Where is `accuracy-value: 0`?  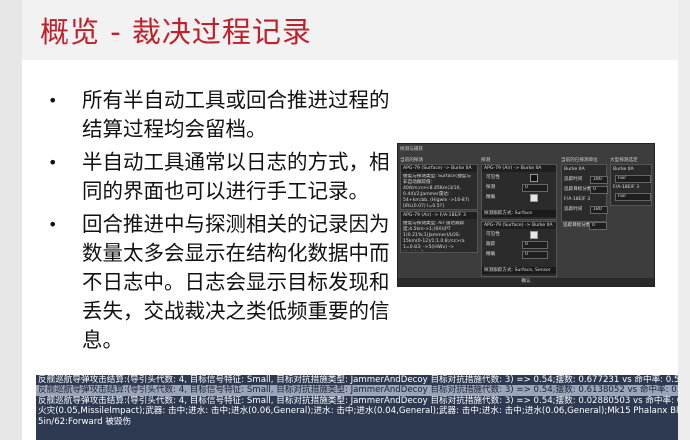 accuracy-value: 0 is located at coordinates (535, 255).